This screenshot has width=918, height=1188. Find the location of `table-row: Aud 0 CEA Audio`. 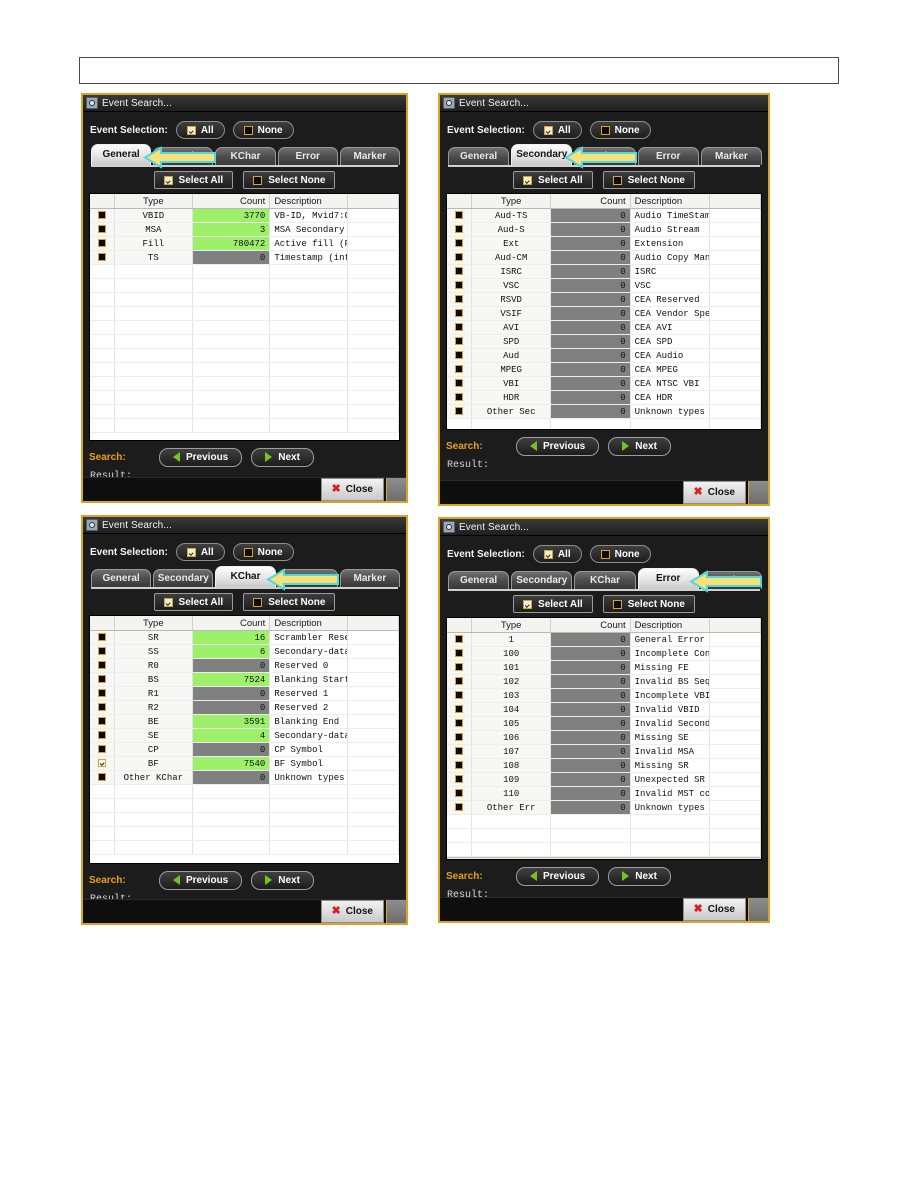

table-row: Aud 0 CEA Audio is located at coordinates (604, 355).